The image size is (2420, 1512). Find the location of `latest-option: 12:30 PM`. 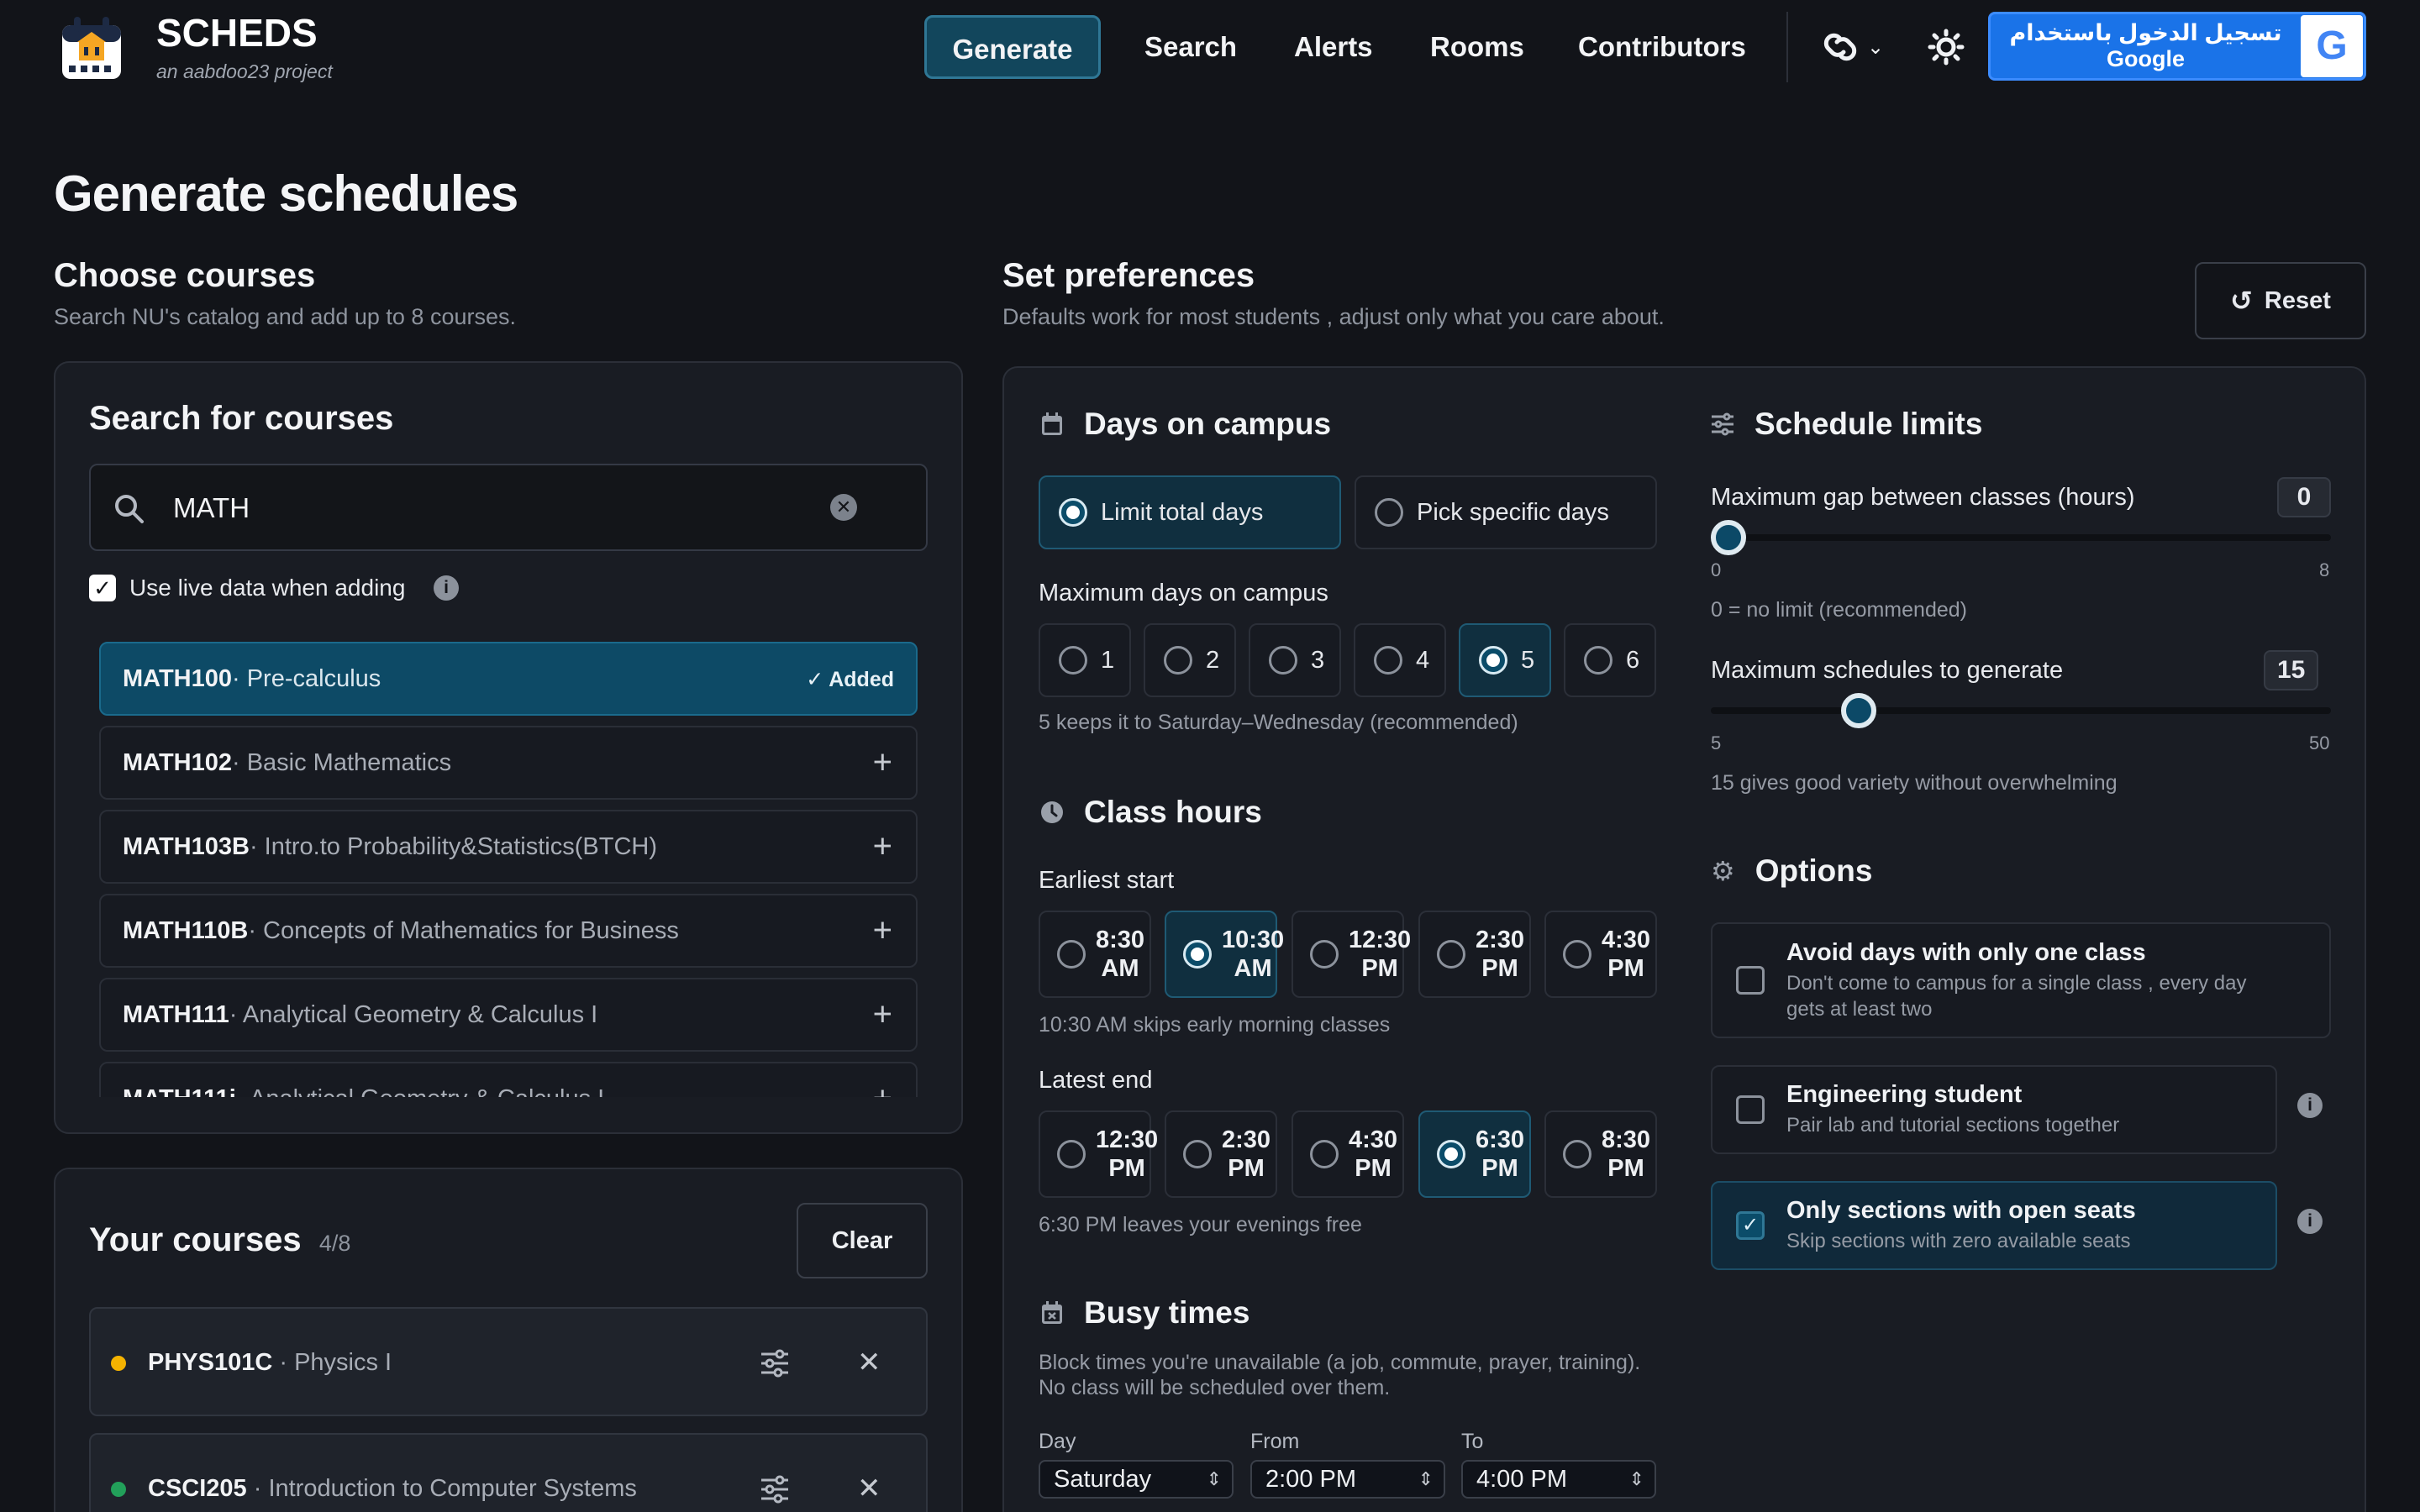

latest-option: 12:30 PM is located at coordinates (1098, 1154).